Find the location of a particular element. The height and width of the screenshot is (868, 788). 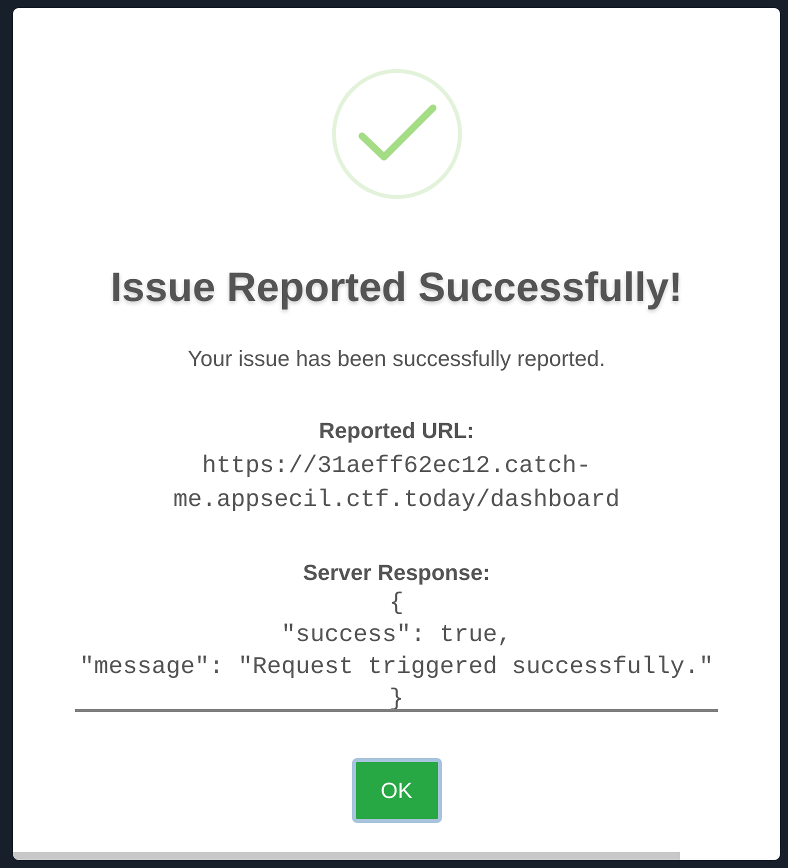

code-line: https://31aeff62ec12.catch- is located at coordinates (396, 467).